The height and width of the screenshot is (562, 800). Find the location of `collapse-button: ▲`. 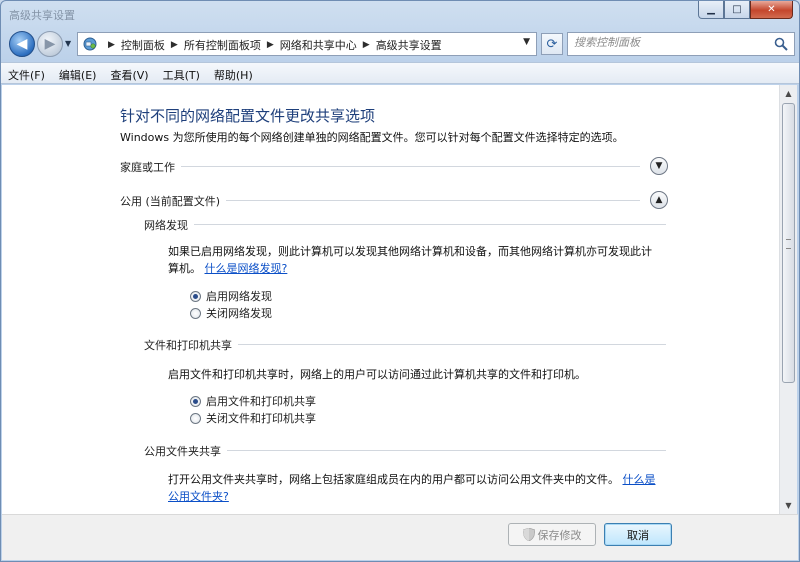

collapse-button: ▲ is located at coordinates (659, 200).